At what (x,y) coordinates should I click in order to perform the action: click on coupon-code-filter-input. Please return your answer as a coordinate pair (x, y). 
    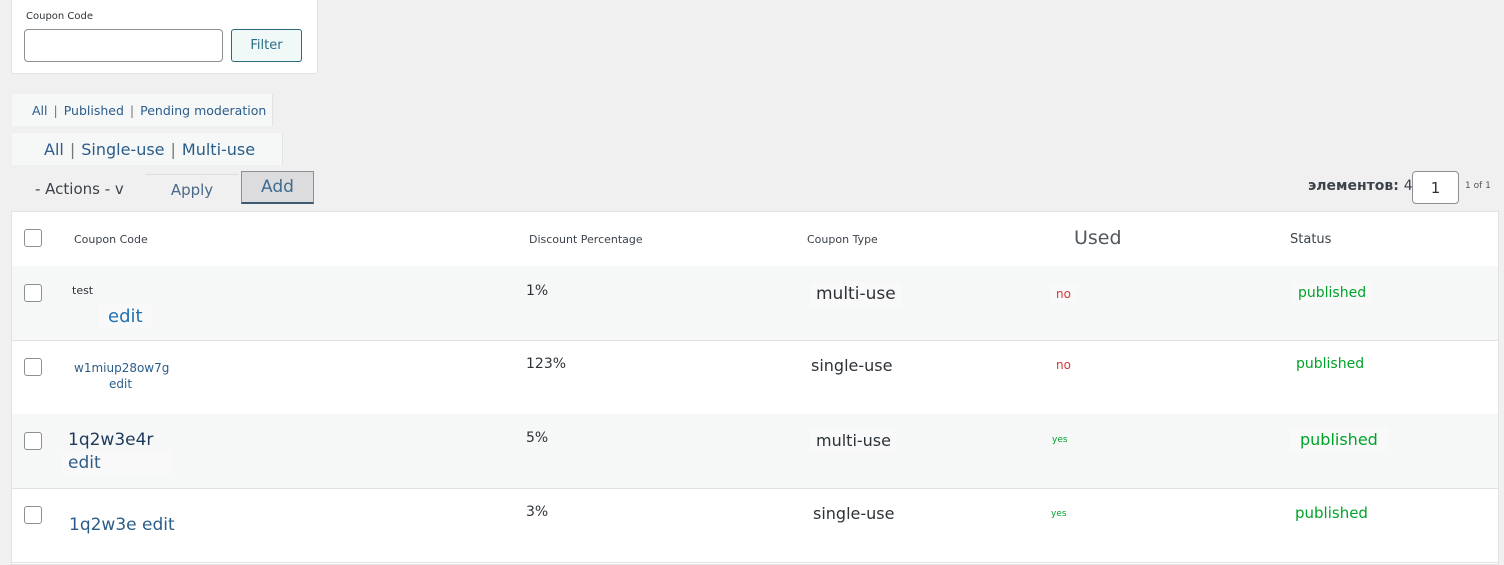
    Looking at the image, I should click on (123, 45).